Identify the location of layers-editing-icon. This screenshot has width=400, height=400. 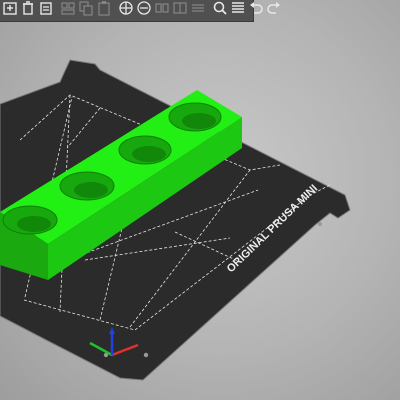
(198, 10).